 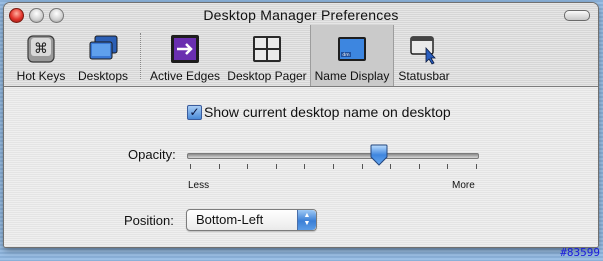 What do you see at coordinates (333, 156) in the screenshot?
I see `opacity-slider-track` at bounding box center [333, 156].